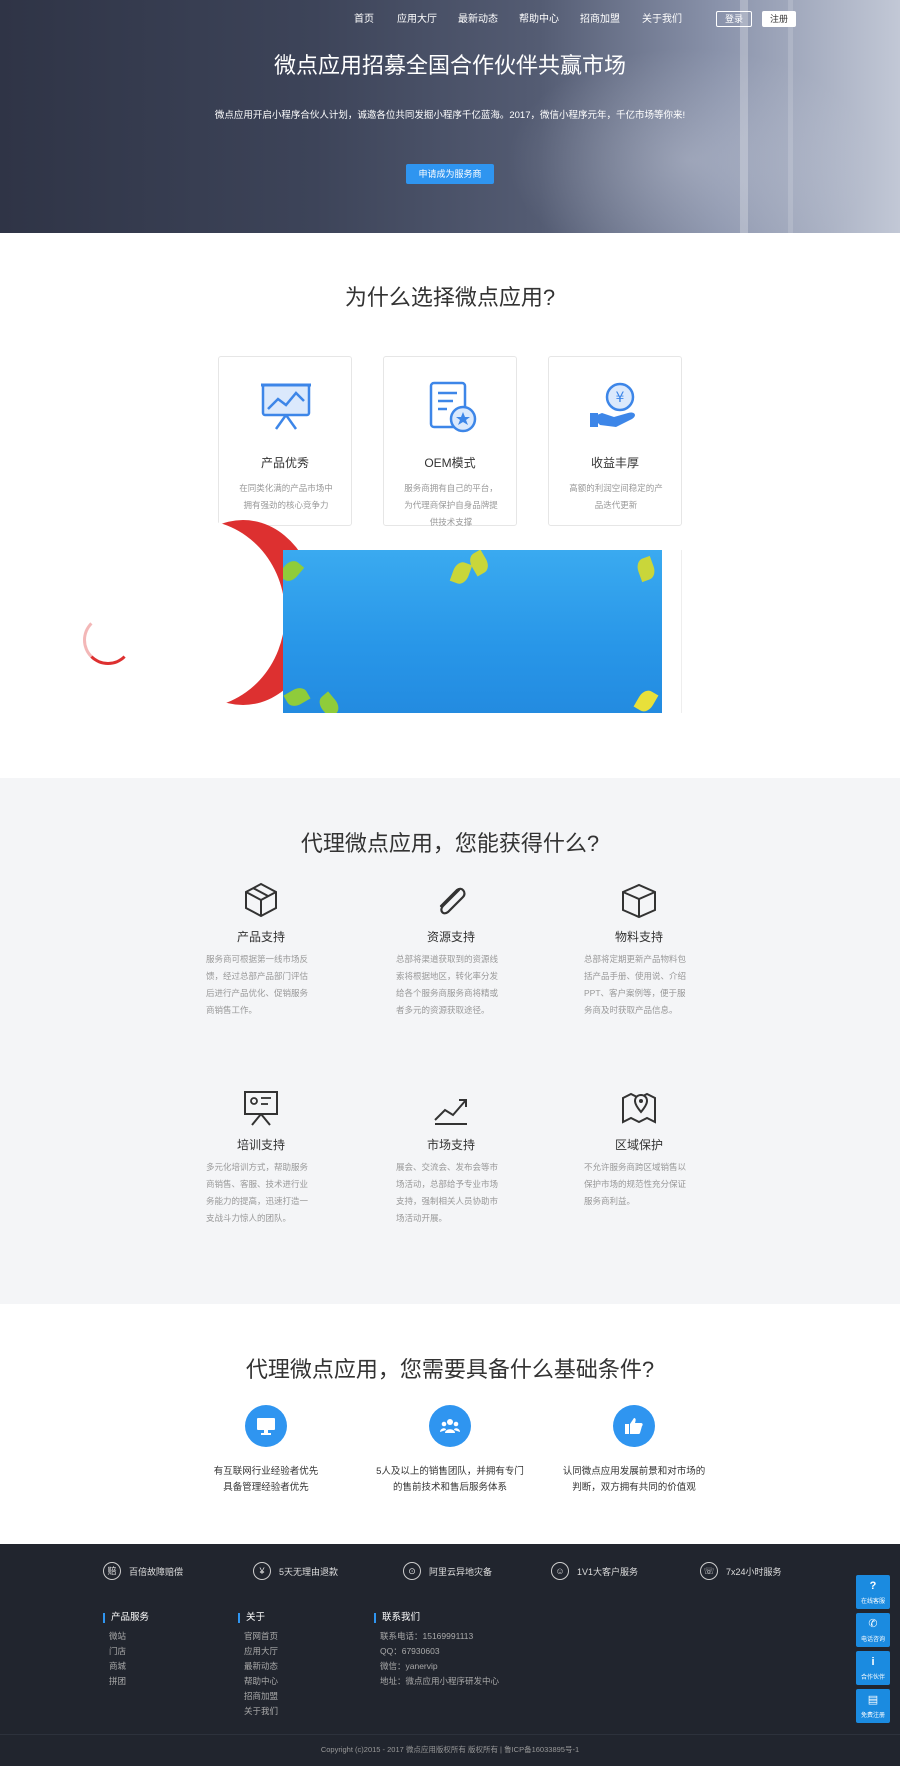 This screenshot has height=1766, width=900. I want to click on footer-link: 官网首页, so click(261, 1636).